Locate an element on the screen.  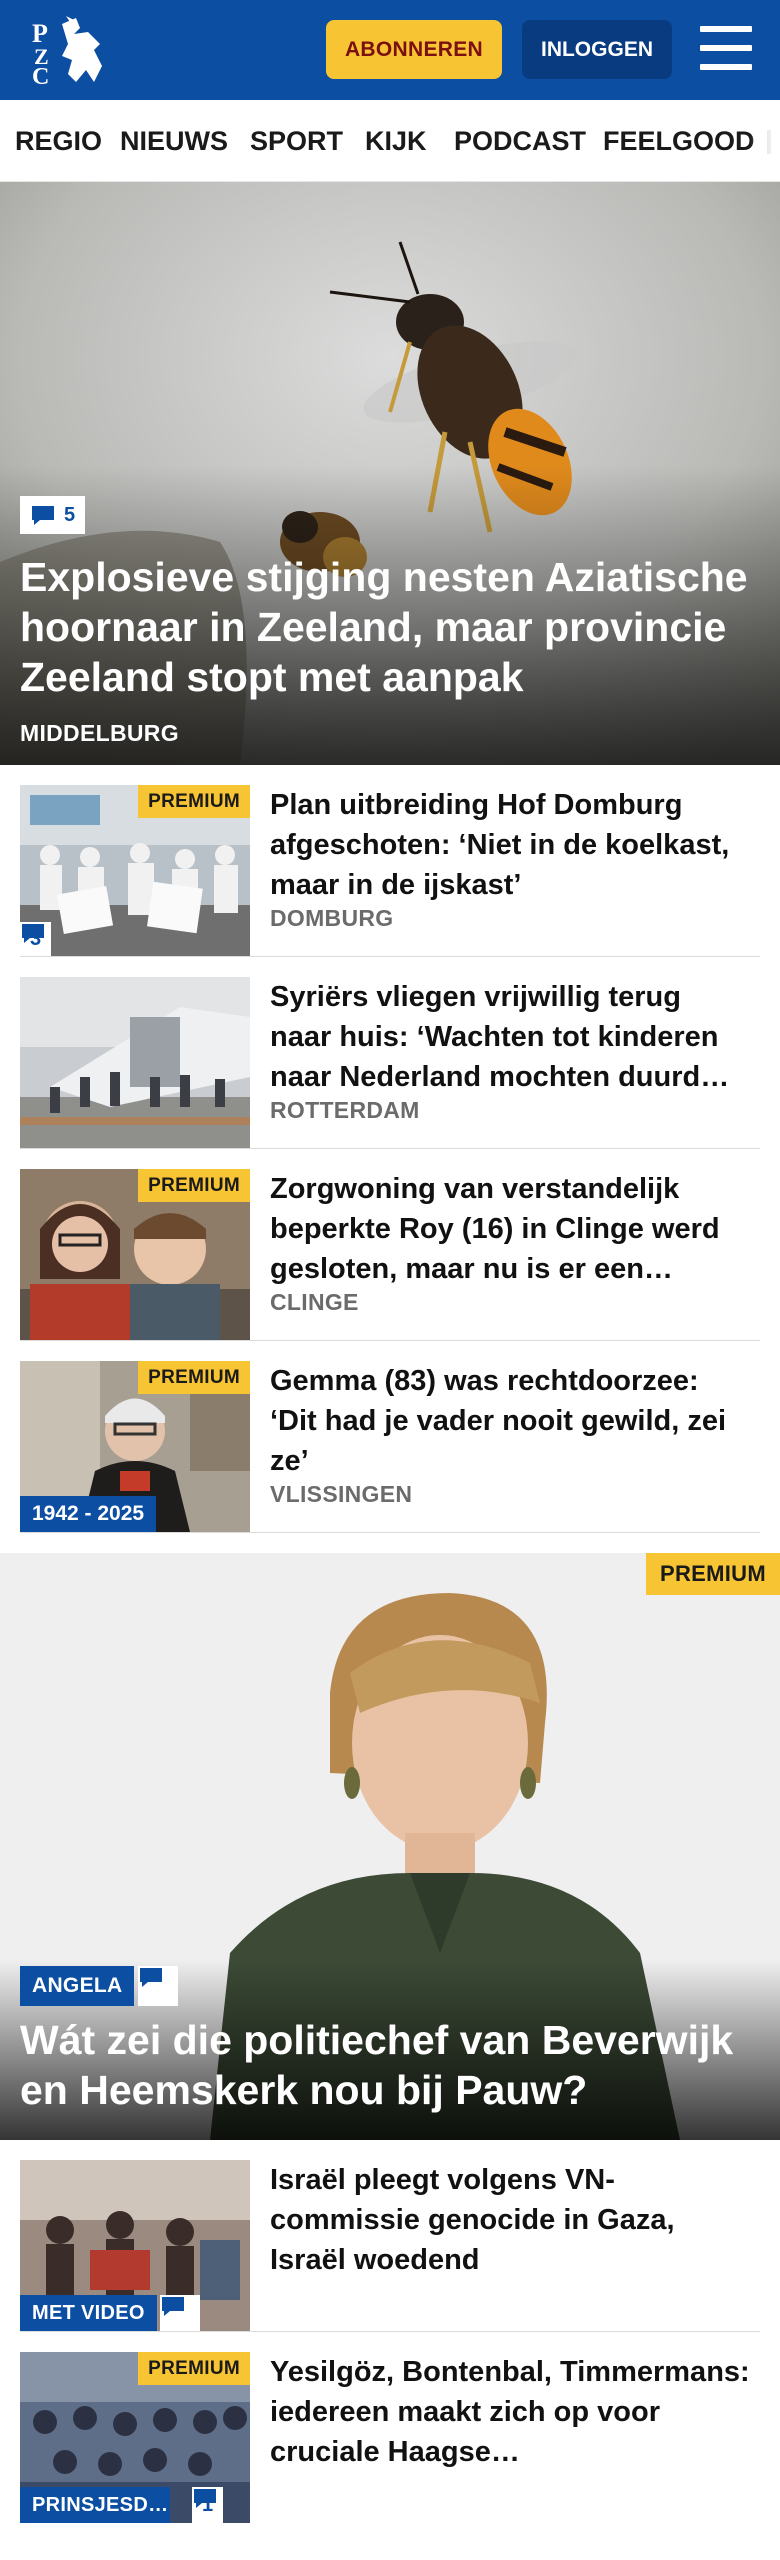
nav-fade is located at coordinates (765, 140).